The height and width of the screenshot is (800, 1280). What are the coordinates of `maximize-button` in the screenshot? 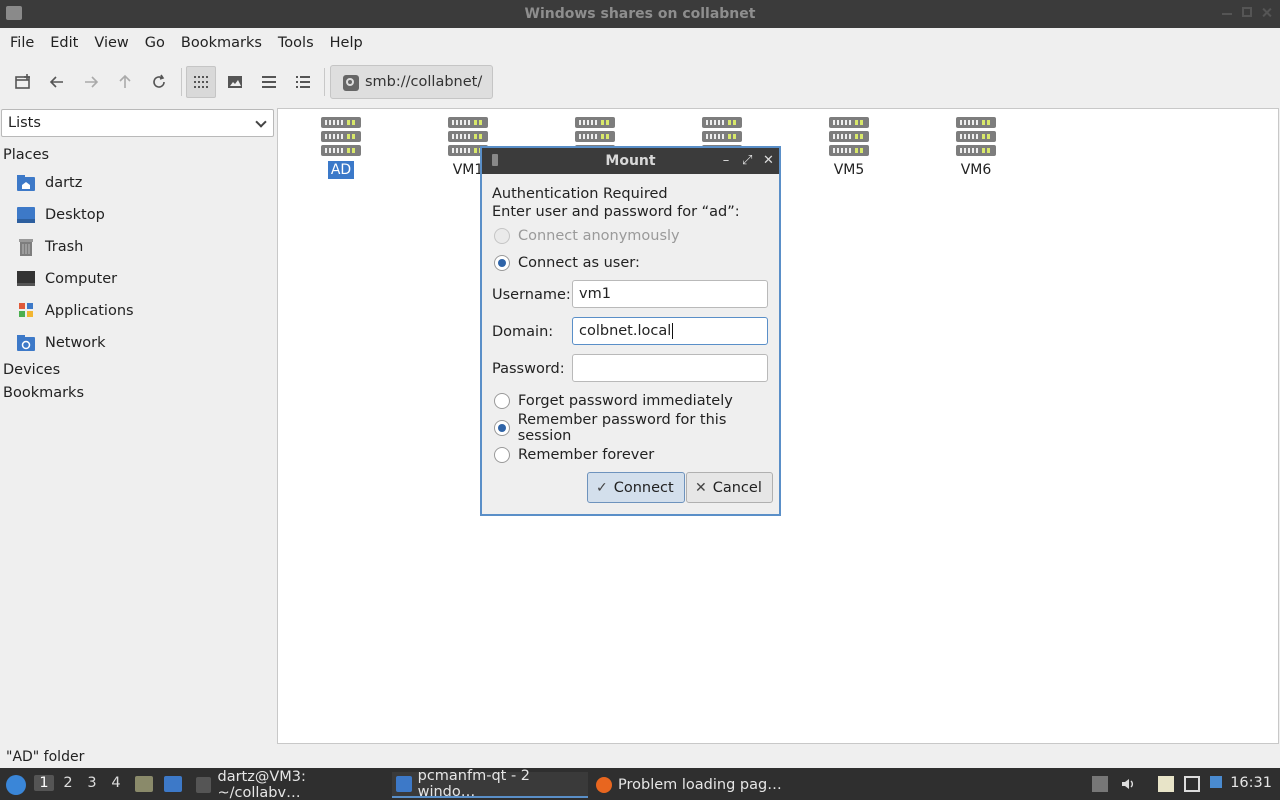 It's located at (1247, 12).